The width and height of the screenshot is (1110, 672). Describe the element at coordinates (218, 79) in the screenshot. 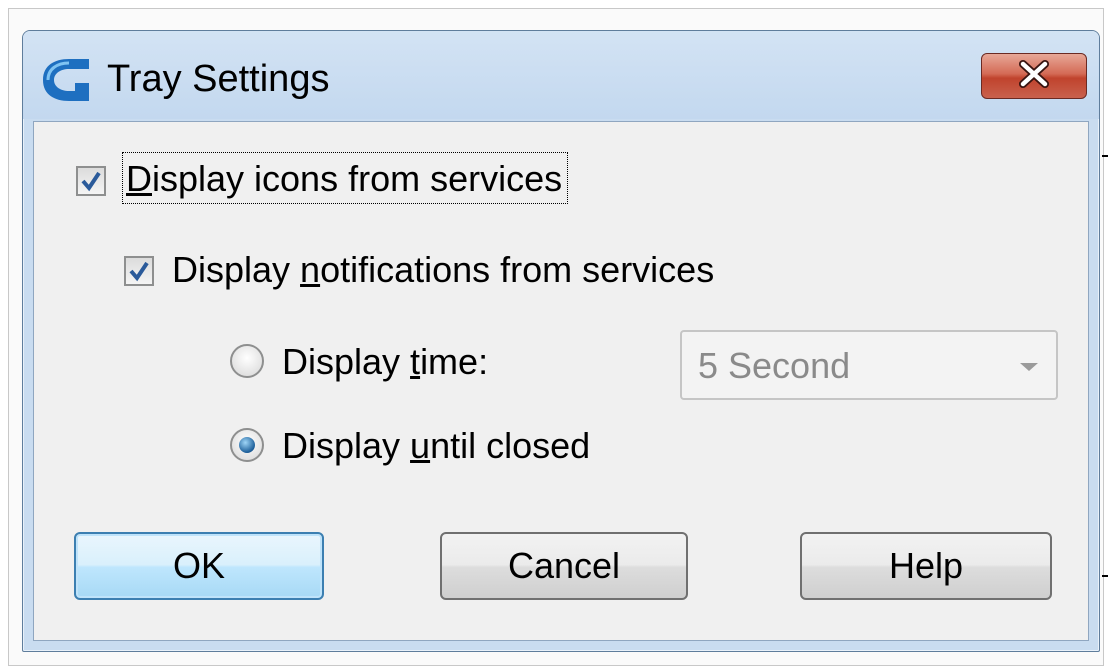

I see `window-title: Tray Settings` at that location.